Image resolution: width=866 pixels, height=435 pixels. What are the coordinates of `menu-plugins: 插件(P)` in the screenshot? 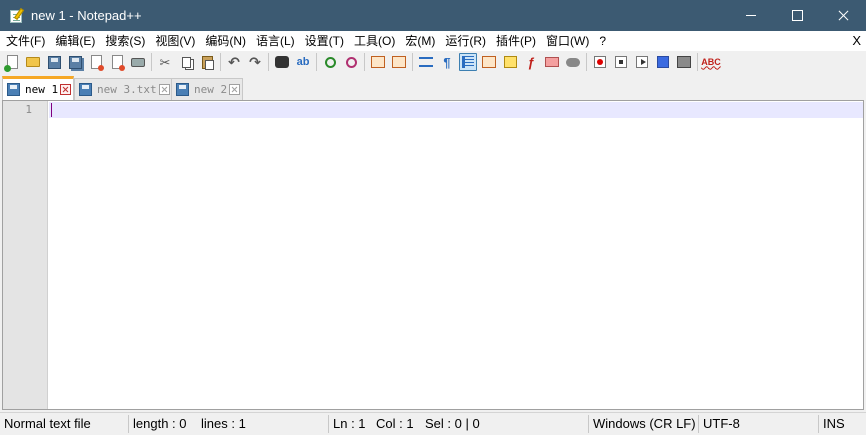 It's located at (516, 41).